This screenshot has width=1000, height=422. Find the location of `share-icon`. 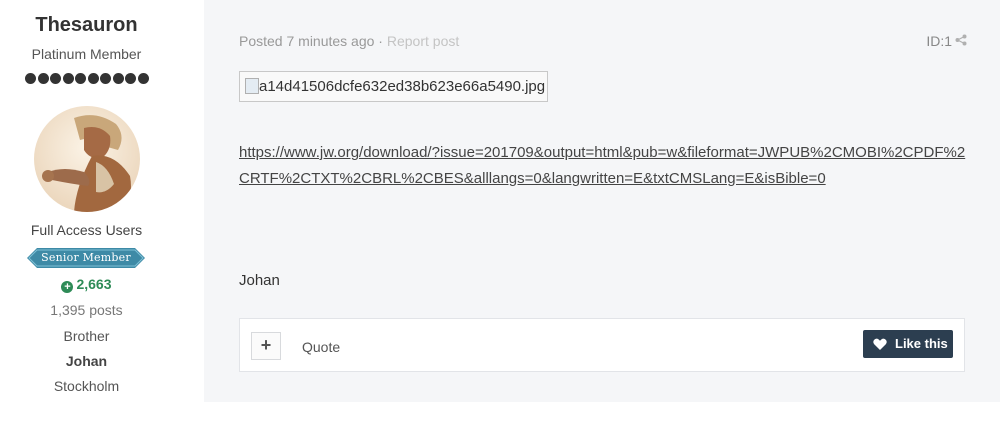

share-icon is located at coordinates (961, 40).